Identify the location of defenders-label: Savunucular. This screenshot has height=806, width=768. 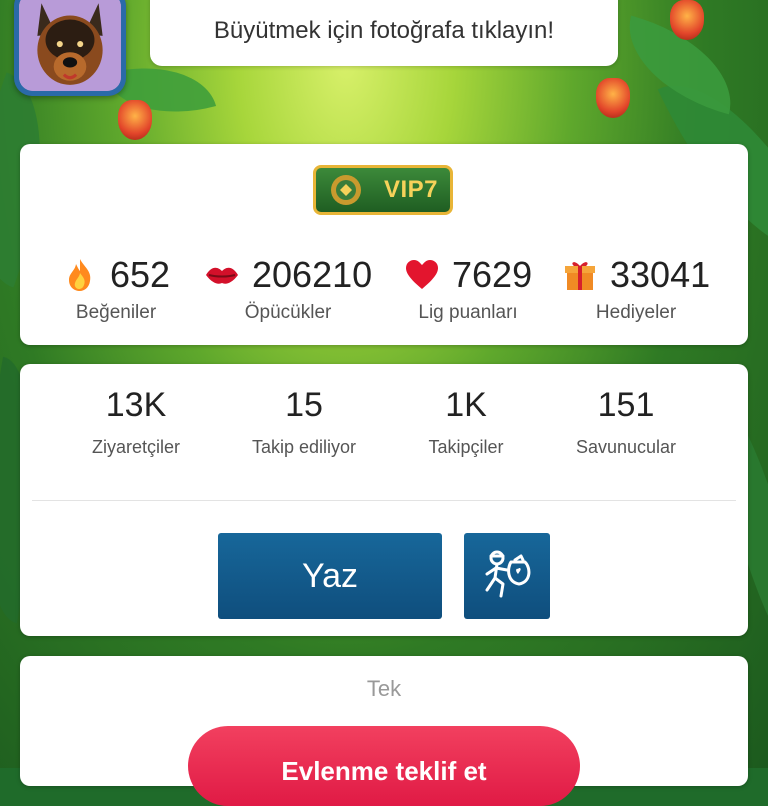
(626, 447).